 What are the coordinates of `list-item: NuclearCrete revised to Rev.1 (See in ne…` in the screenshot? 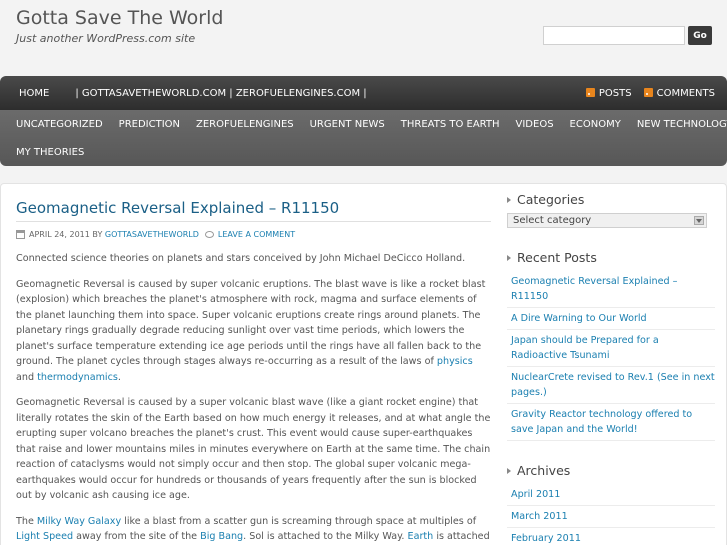 It's located at (611, 385).